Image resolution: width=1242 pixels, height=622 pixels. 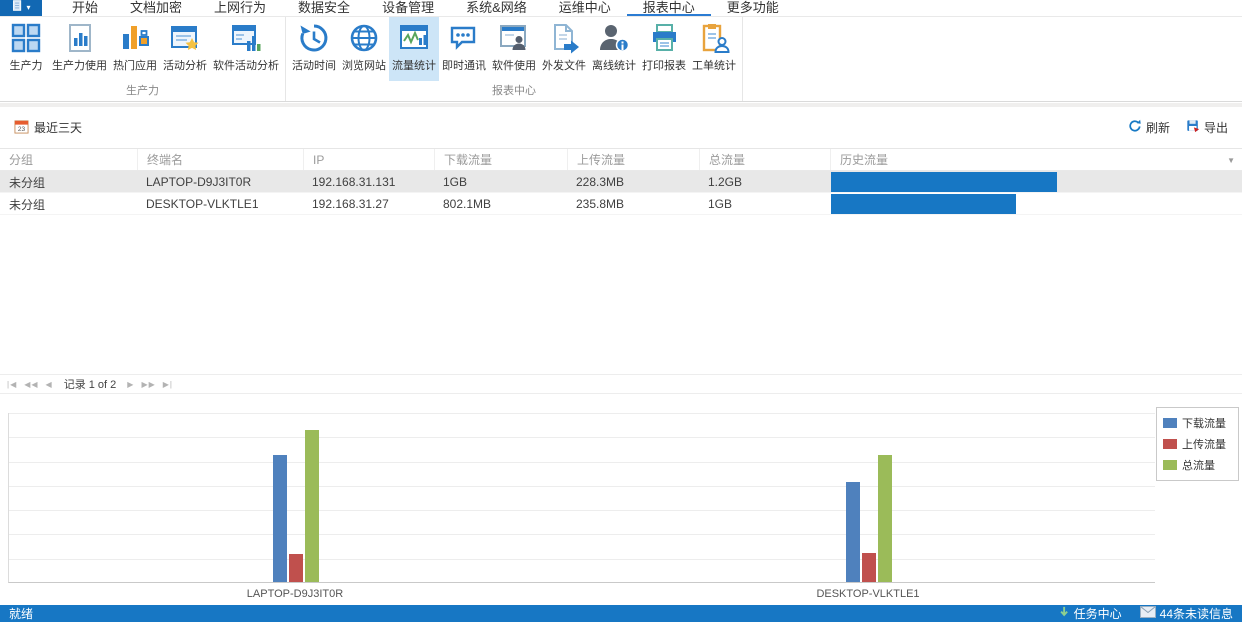 I want to click on column-header: 上传流量, so click(x=633, y=159).